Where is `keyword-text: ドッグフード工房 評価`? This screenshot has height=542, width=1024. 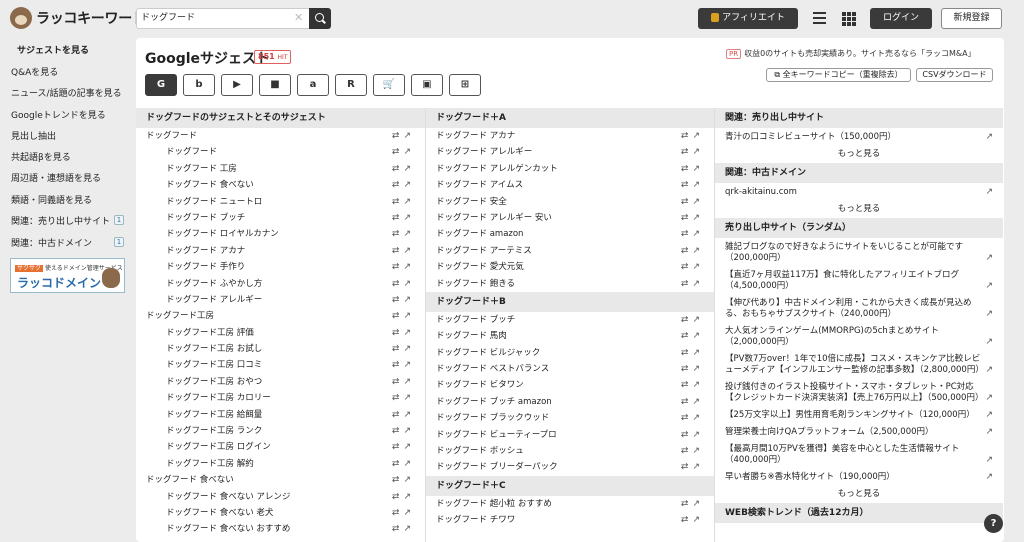 keyword-text: ドッグフード工房 評価 is located at coordinates (210, 333).